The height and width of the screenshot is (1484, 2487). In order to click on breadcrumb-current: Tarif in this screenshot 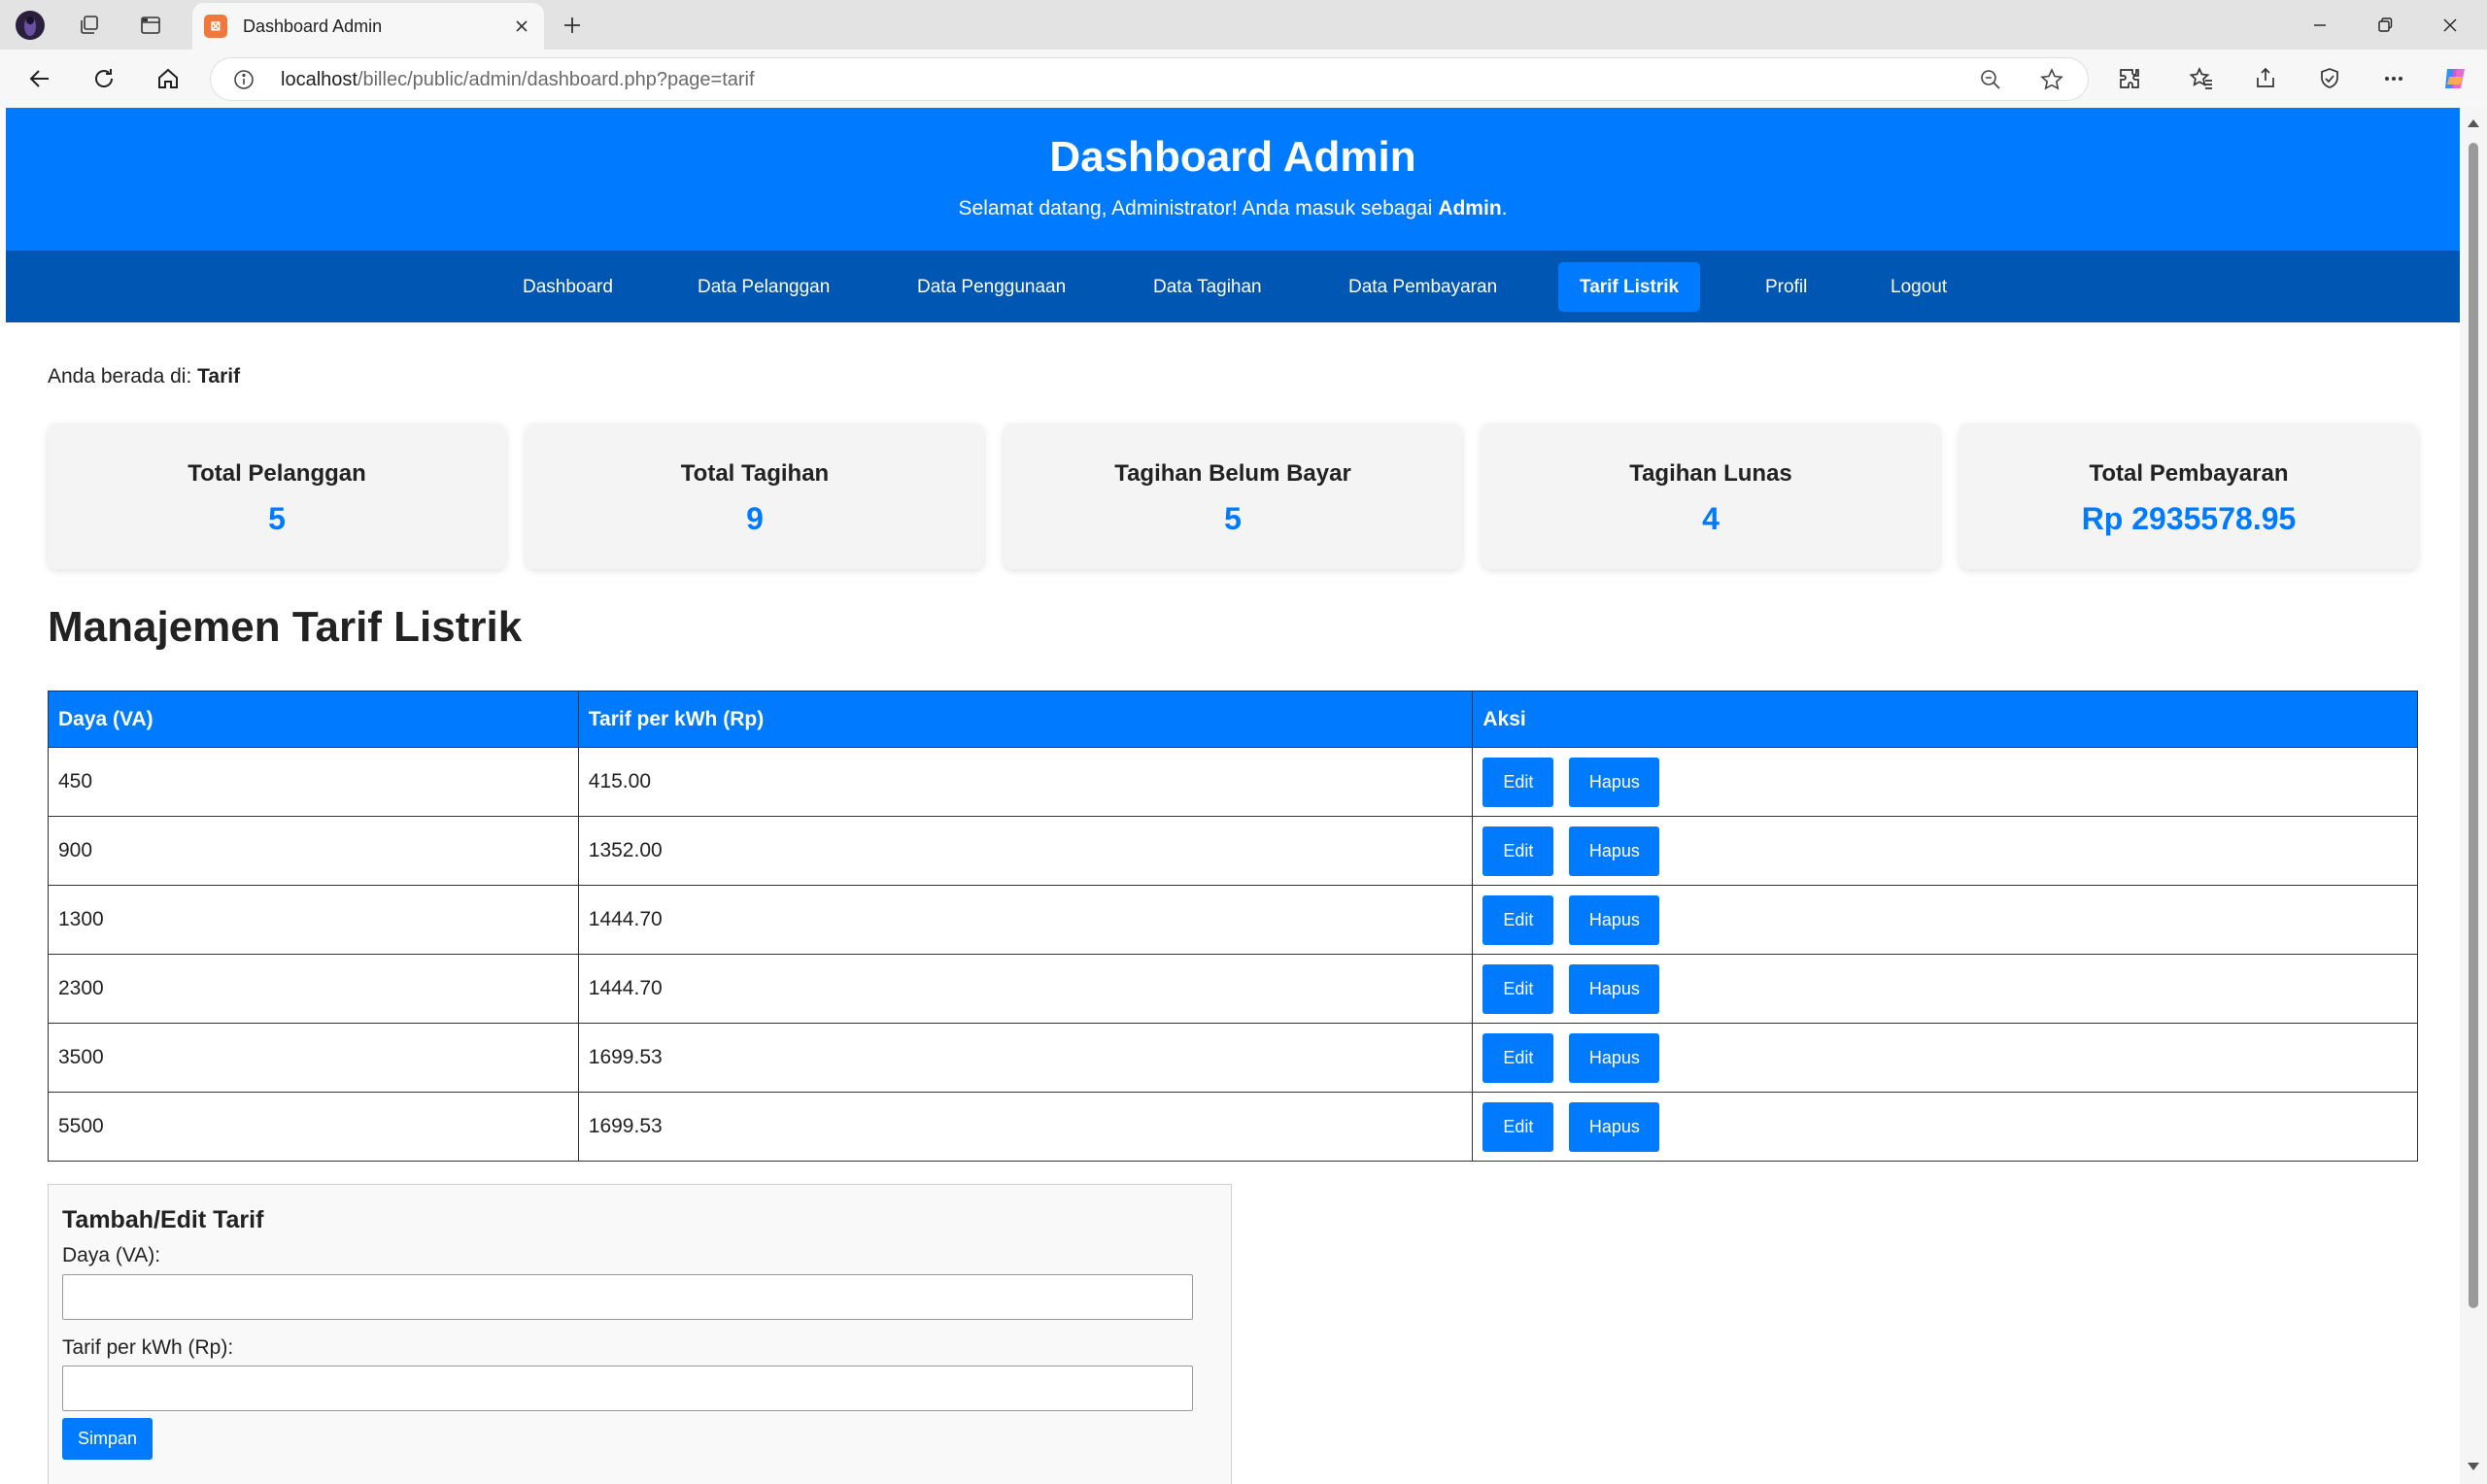, I will do `click(219, 376)`.